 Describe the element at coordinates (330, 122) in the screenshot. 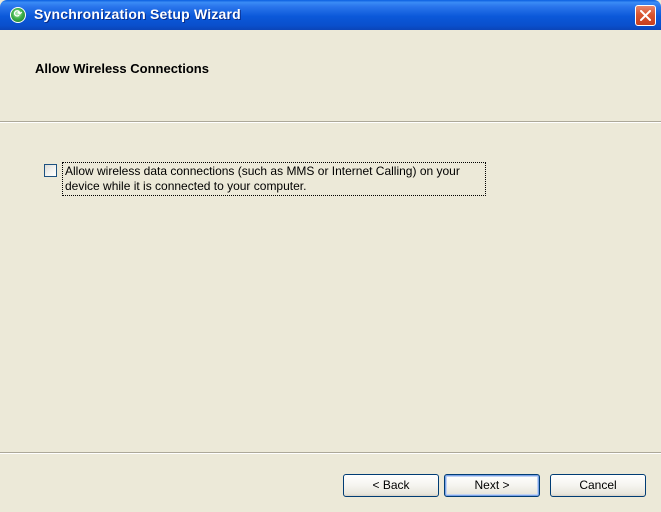

I see `header-divider` at that location.